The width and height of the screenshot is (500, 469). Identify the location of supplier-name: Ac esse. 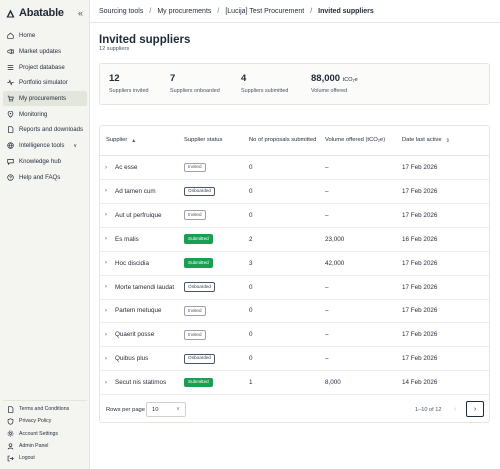
(126, 167).